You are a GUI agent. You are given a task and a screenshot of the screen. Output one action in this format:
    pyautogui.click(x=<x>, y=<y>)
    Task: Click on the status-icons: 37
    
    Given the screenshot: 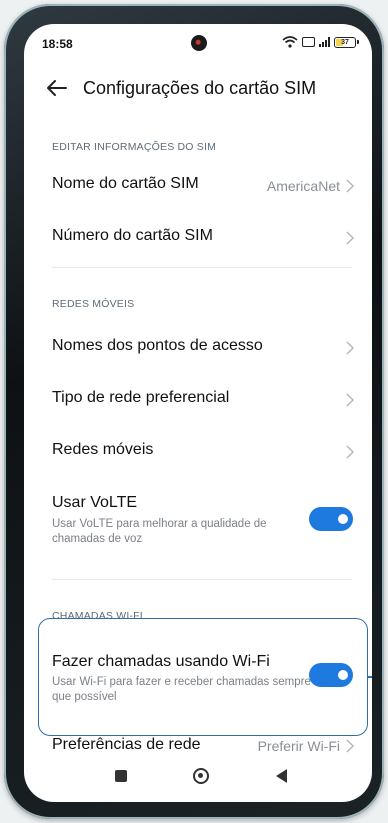 What is the action you would take?
    pyautogui.click(x=320, y=42)
    